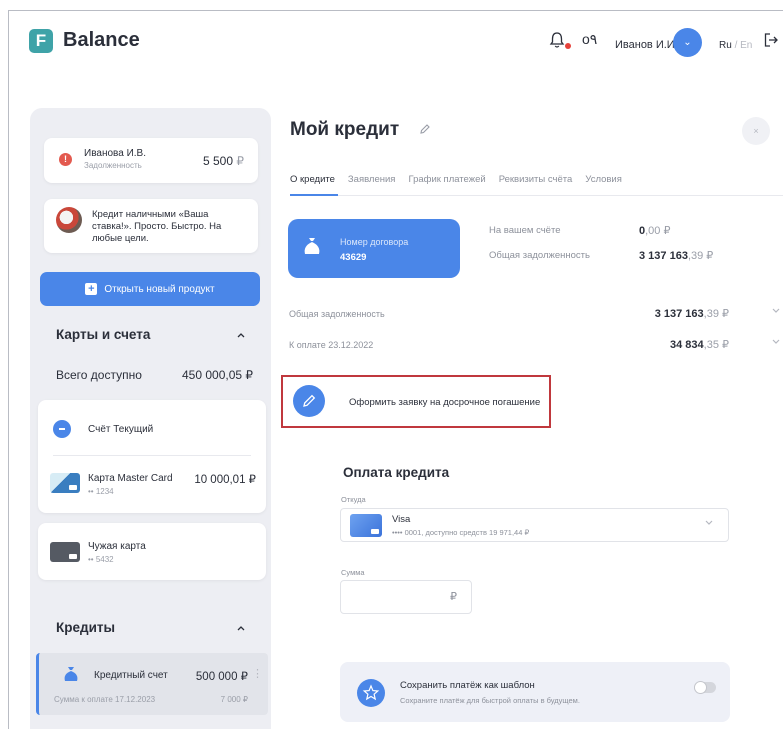 Image resolution: width=783 pixels, height=729 pixels. What do you see at coordinates (453, 597) in the screenshot?
I see `sum-currency: ₽` at bounding box center [453, 597].